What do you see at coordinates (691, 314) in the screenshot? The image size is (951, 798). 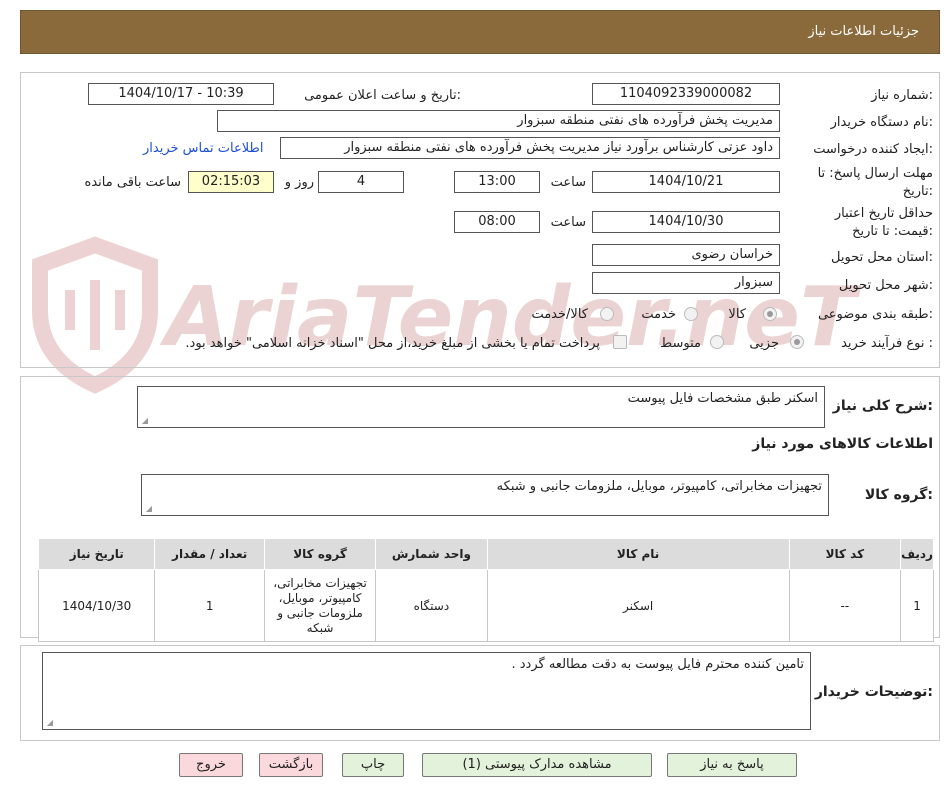 I see `category-radio-service` at bounding box center [691, 314].